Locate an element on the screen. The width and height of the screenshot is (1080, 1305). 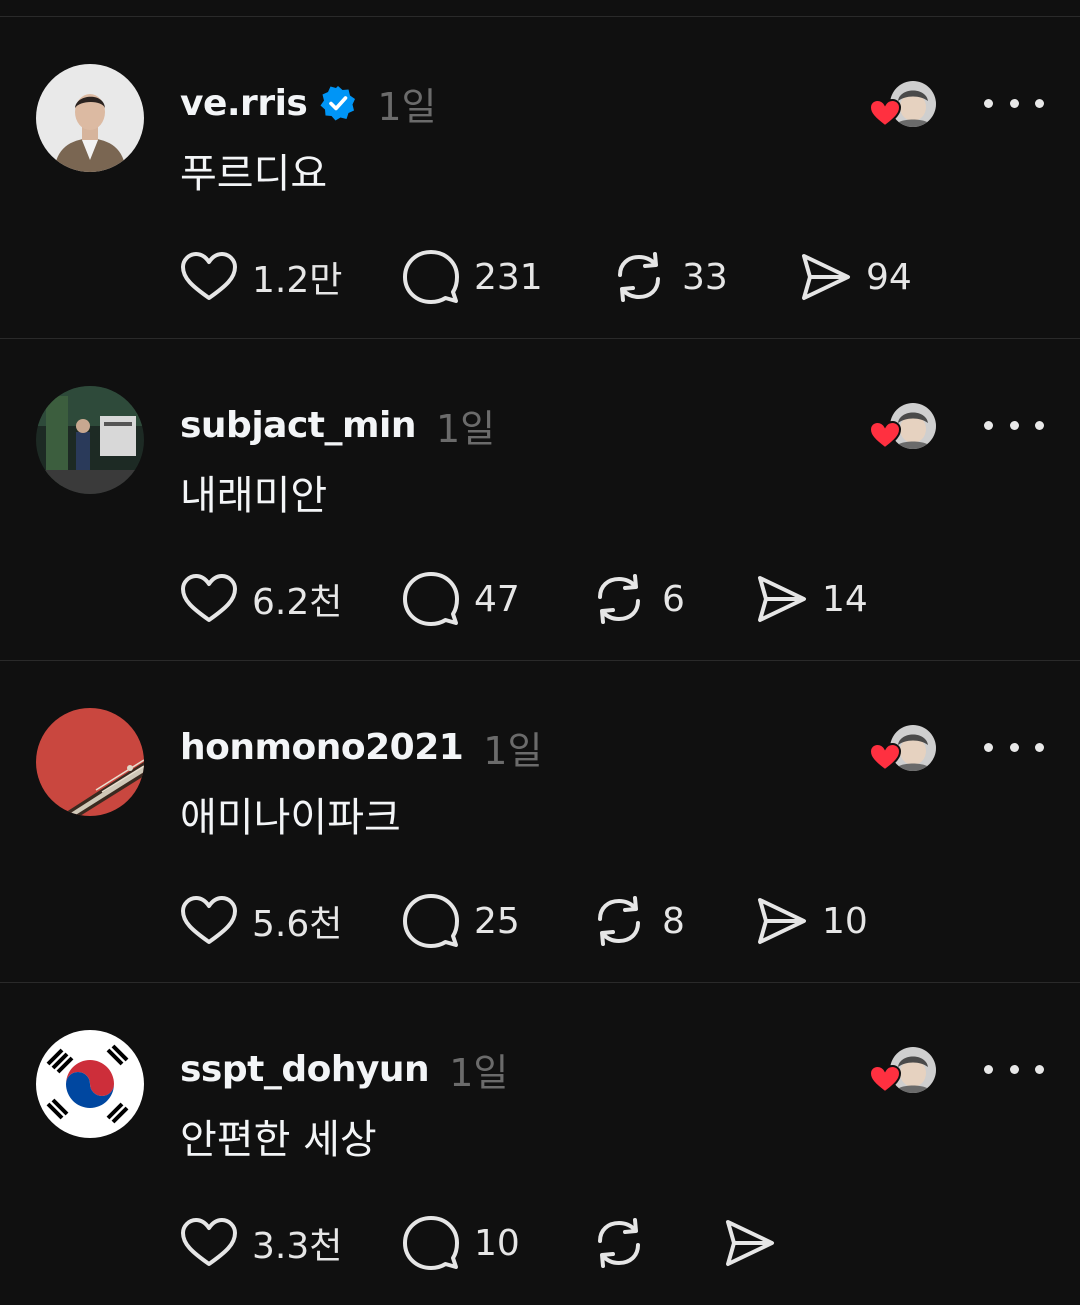
username: honmono2021 is located at coordinates (322, 747).